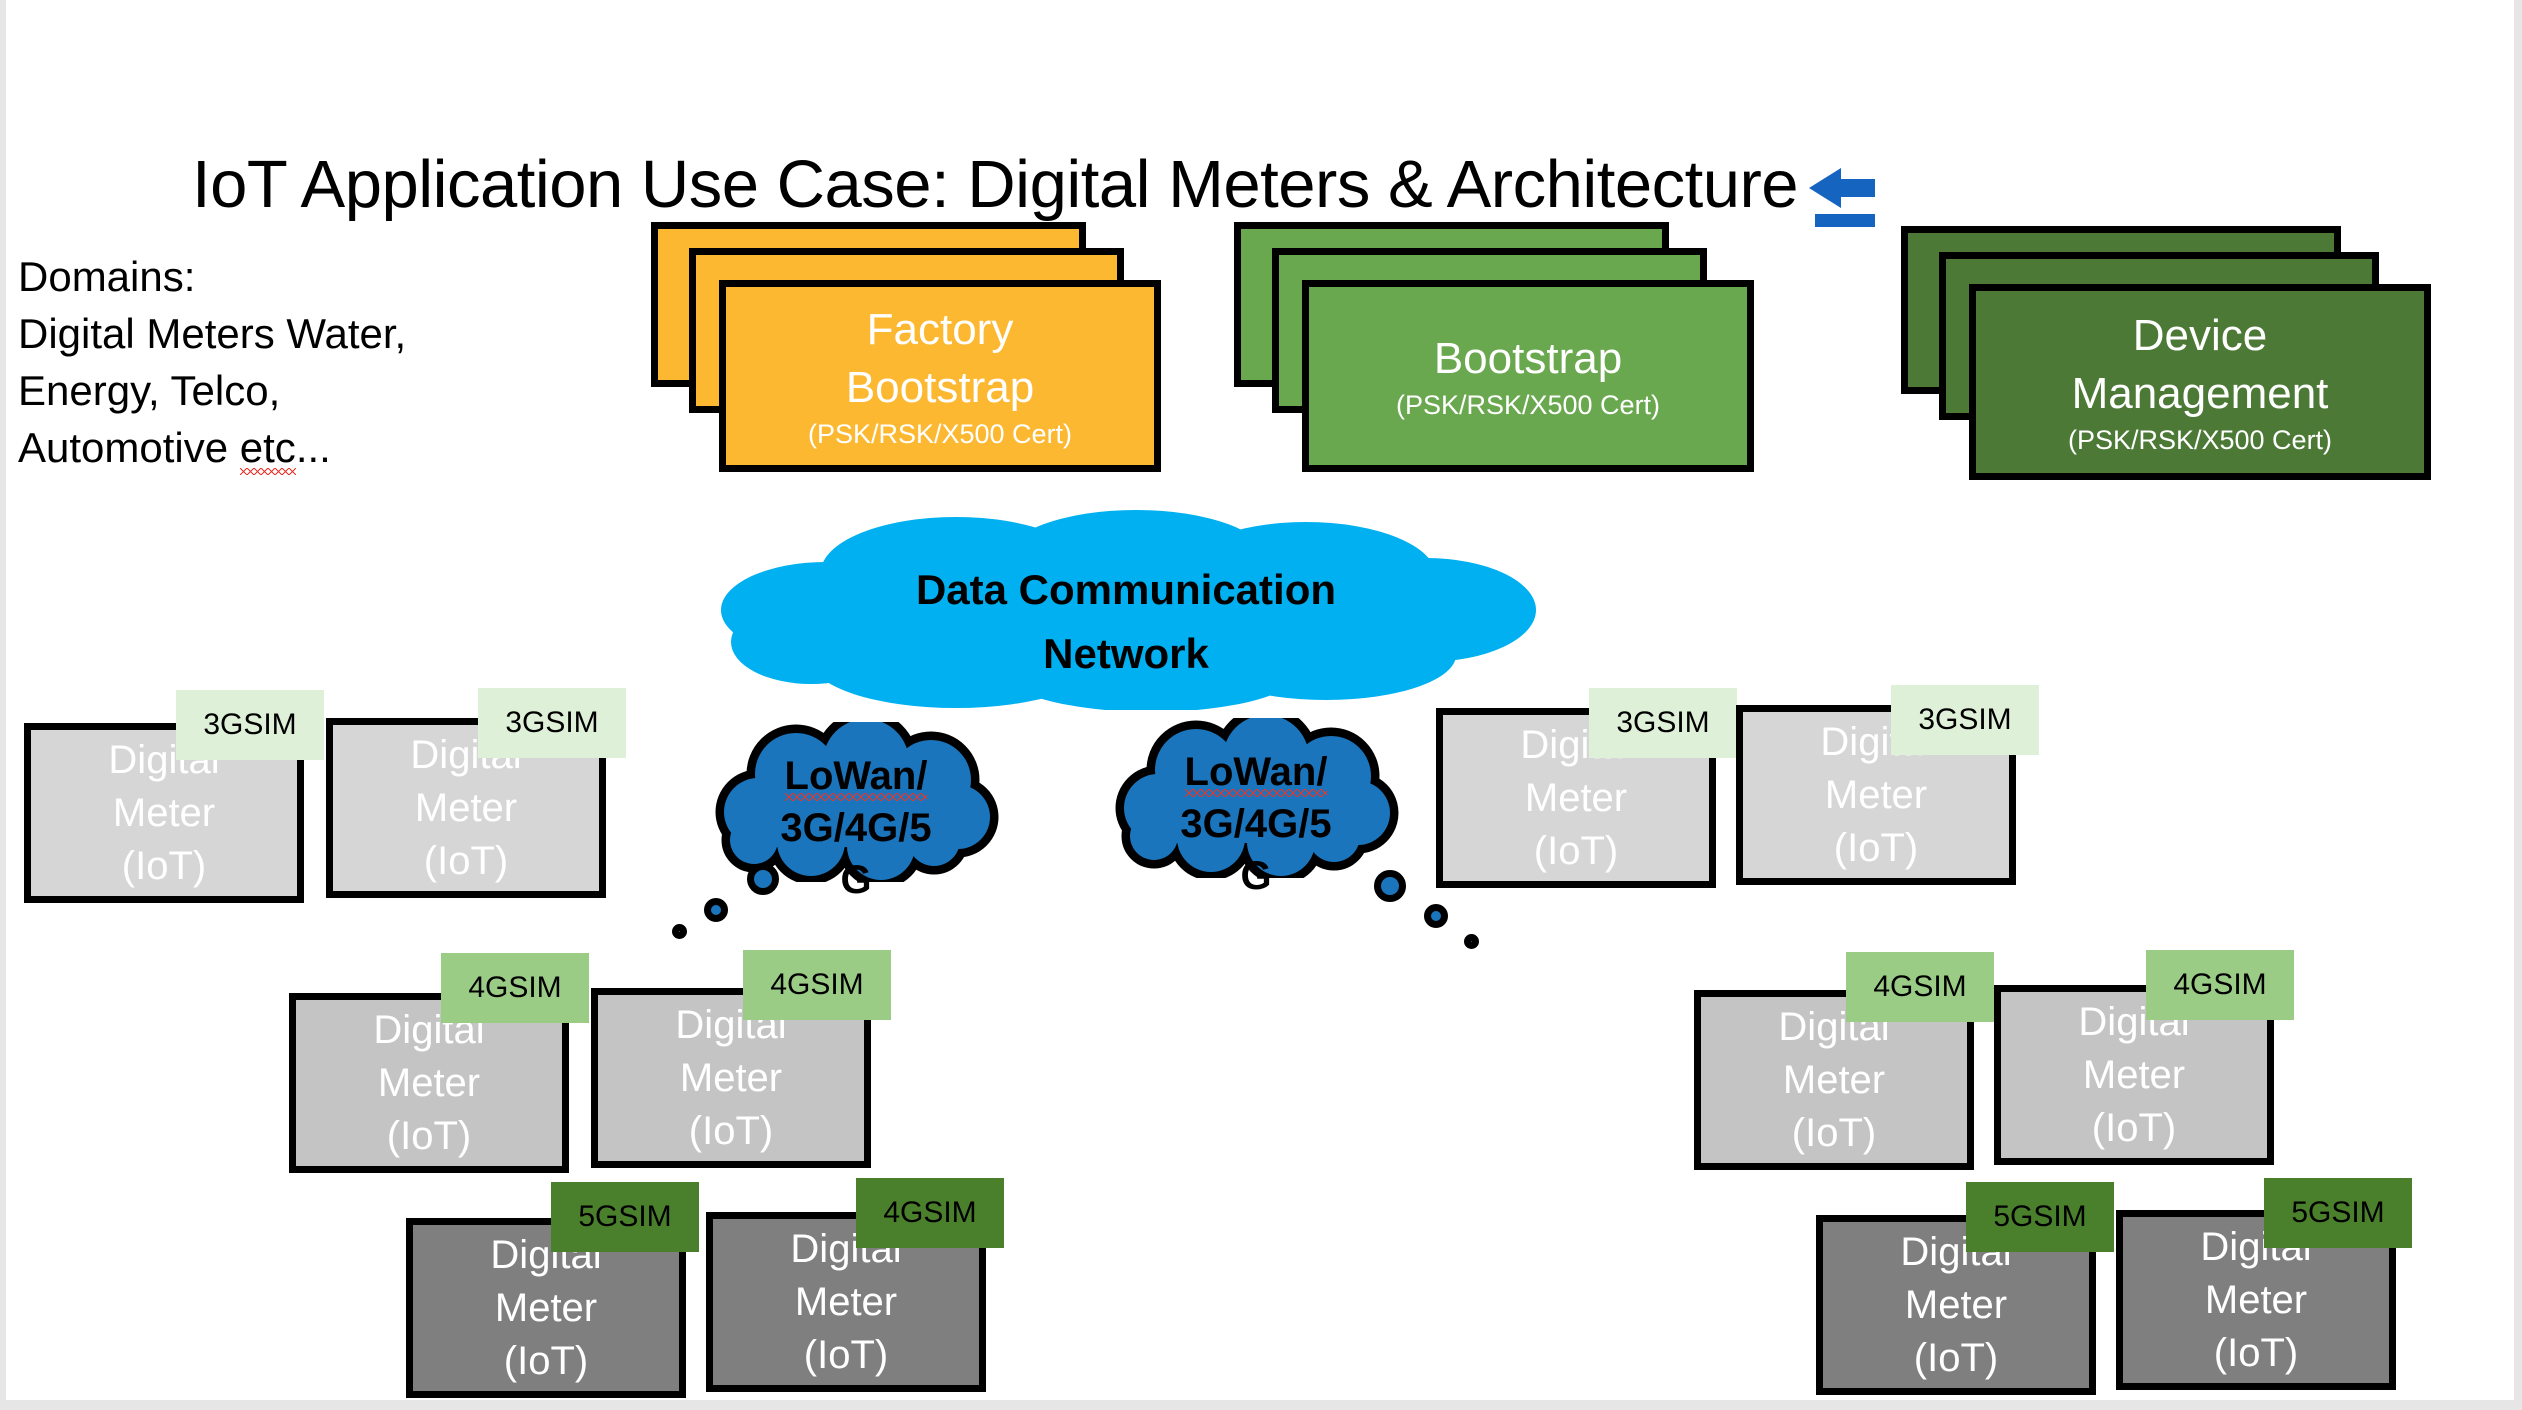 Image resolution: width=2522 pixels, height=1410 pixels. What do you see at coordinates (856, 828) in the screenshot?
I see `lowan-left-line-2: 3G/4G/5` at bounding box center [856, 828].